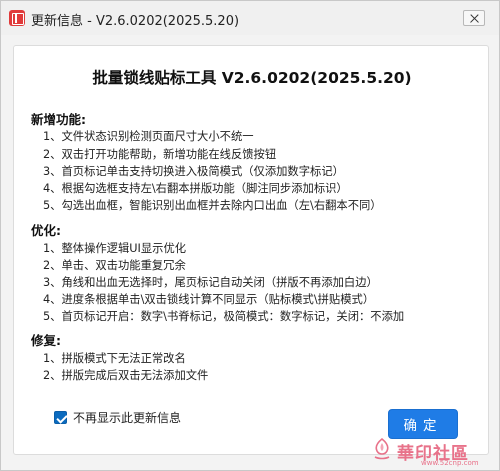  What do you see at coordinates (17, 18) in the screenshot?
I see `app-icon` at bounding box center [17, 18].